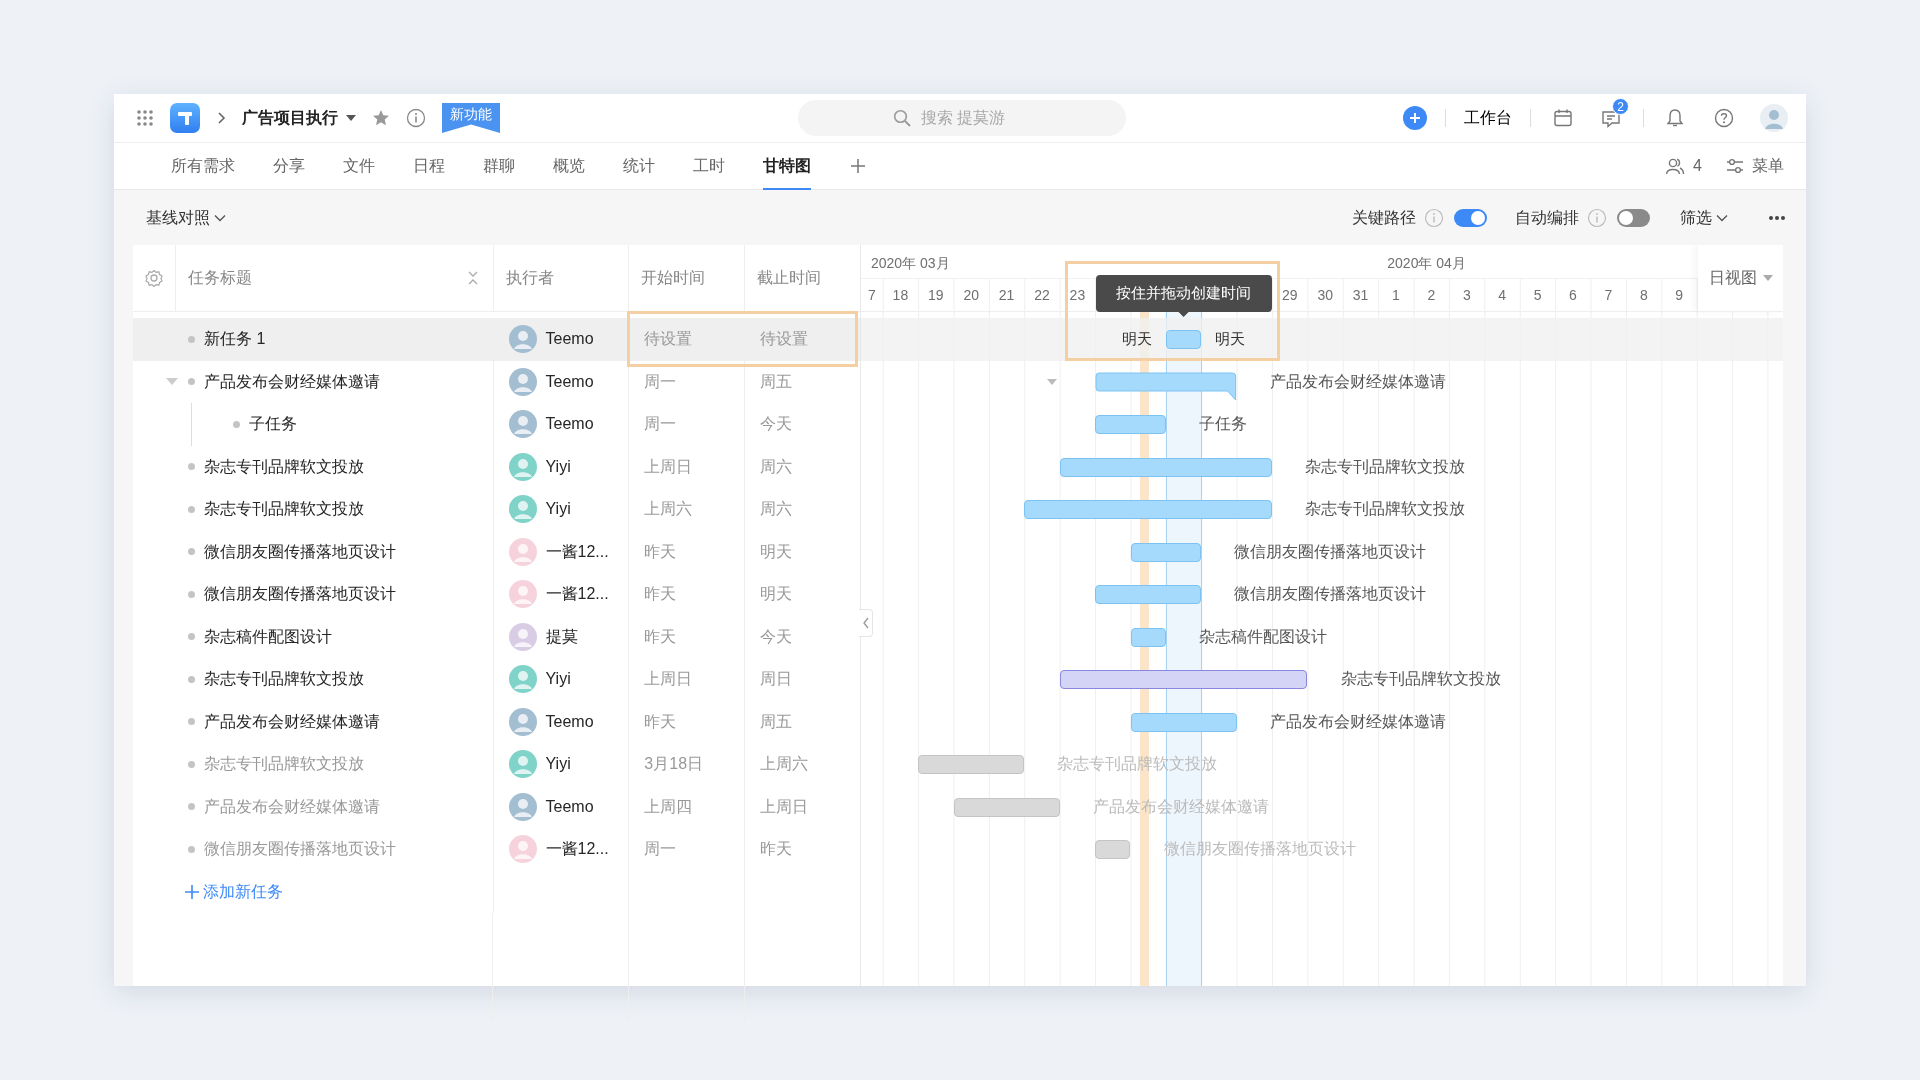  Describe the element at coordinates (787, 166) in the screenshot. I see `tab: 甘特图` at that location.